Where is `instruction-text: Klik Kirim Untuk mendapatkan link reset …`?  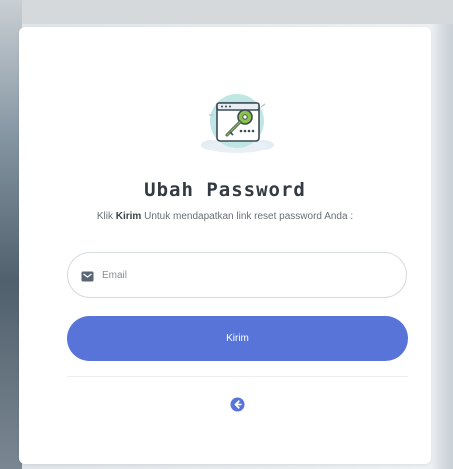 instruction-text: Klik Kirim Untuk mendapatkan link reset … is located at coordinates (225, 216).